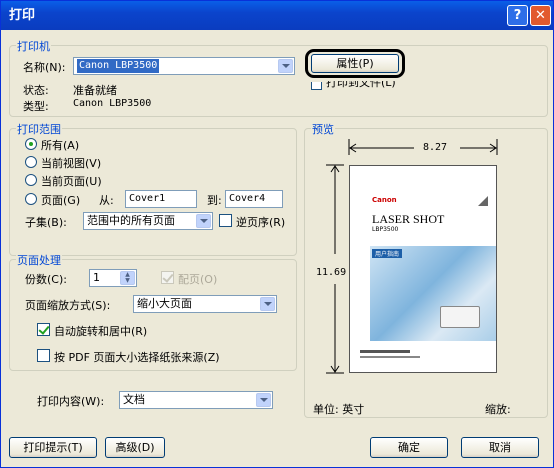  Describe the element at coordinates (164, 303) in the screenshot. I see `scaling-value: 缩小大页面` at that location.